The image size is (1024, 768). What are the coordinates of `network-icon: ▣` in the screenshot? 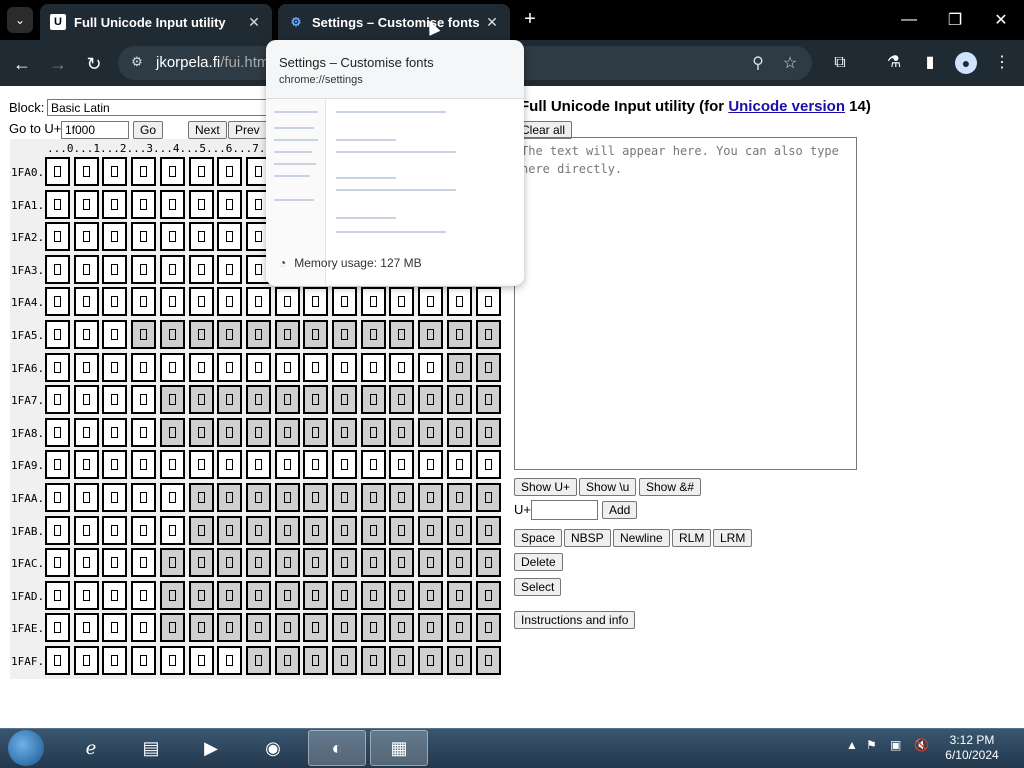 It's located at (895, 745).